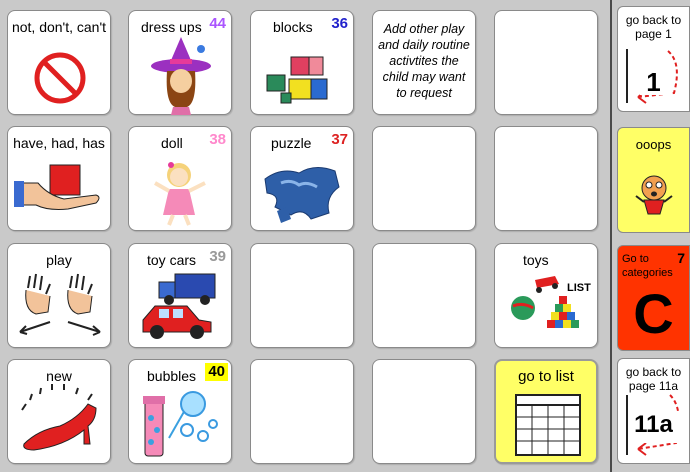  I want to click on go-back-page-1-button: go back to page 1 1, so click(653, 59).